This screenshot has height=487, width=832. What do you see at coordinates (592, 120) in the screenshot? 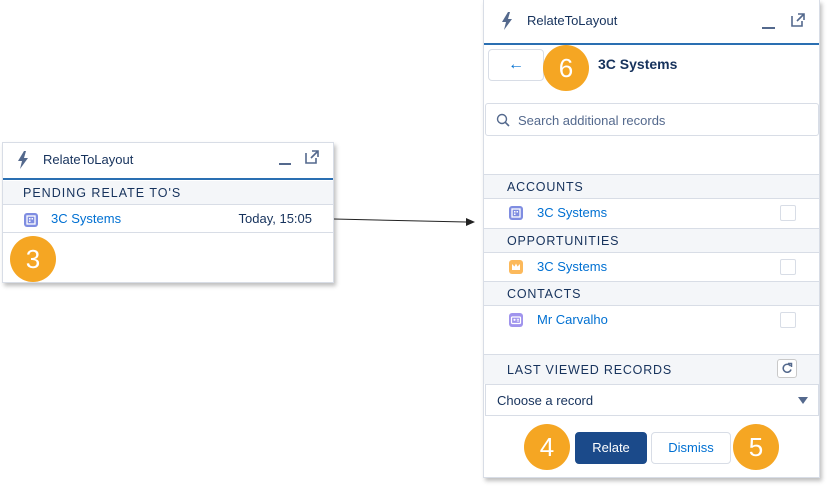
I see `search-placeholder: Search additional records` at bounding box center [592, 120].